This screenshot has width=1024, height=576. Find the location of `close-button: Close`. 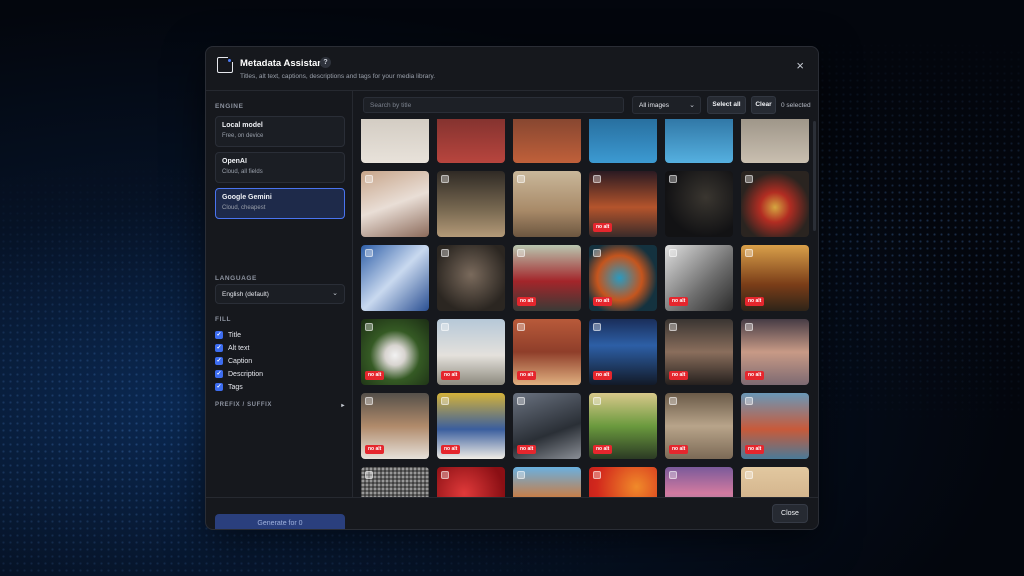

close-button: Close is located at coordinates (790, 513).